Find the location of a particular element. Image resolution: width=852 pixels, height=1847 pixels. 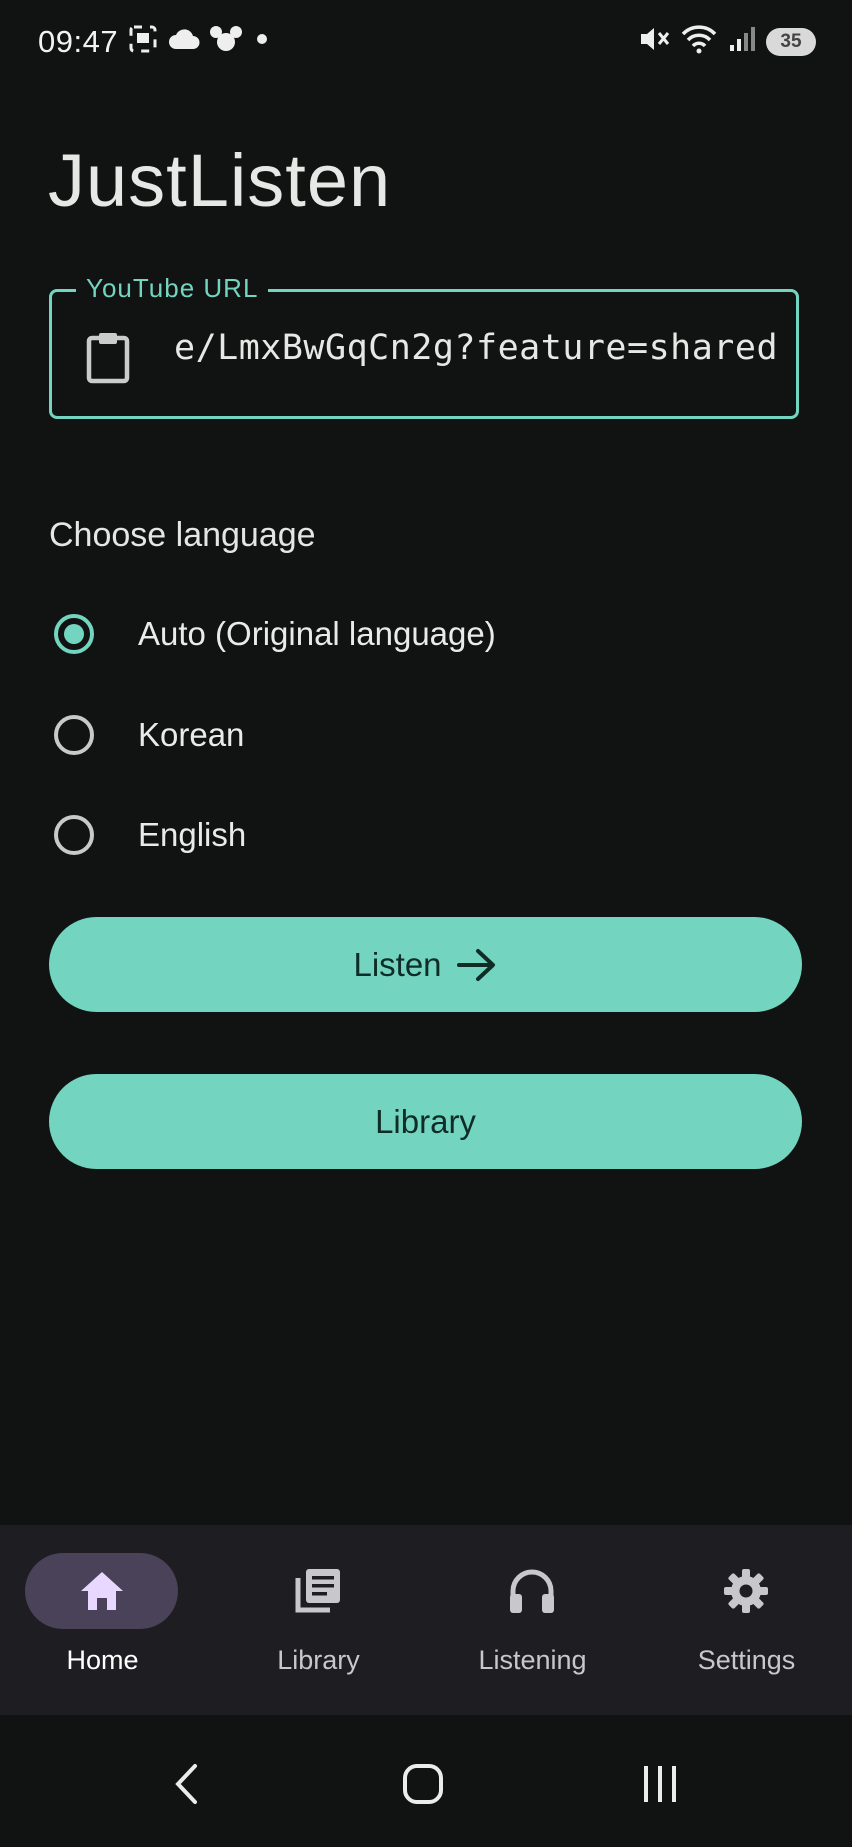

recents-icon is located at coordinates (660, 1784).